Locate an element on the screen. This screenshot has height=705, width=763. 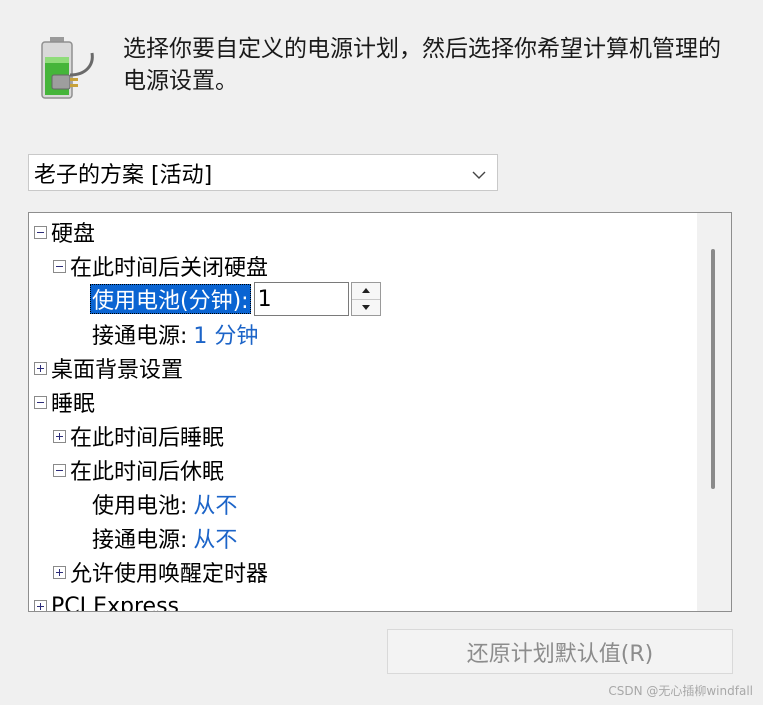
battery-power-plug-icon is located at coordinates (68, 70).